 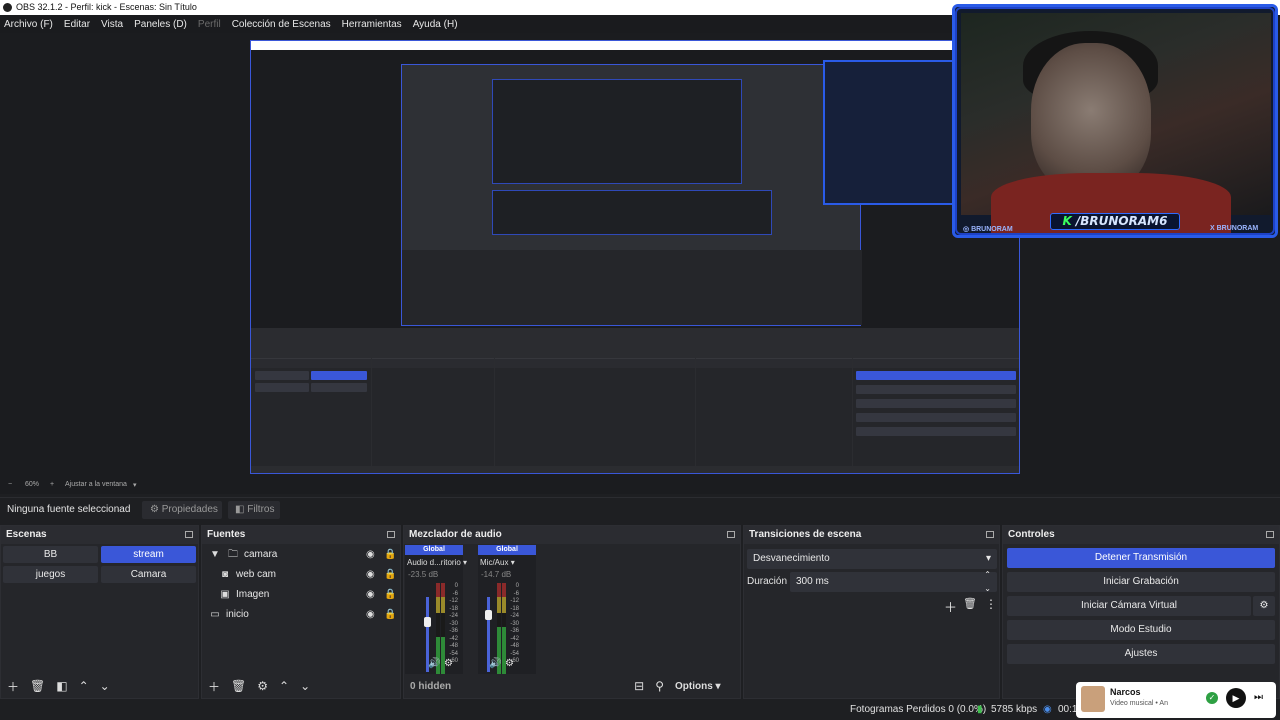 I want to click on scene-item-juegos: juegos, so click(x=50, y=574).